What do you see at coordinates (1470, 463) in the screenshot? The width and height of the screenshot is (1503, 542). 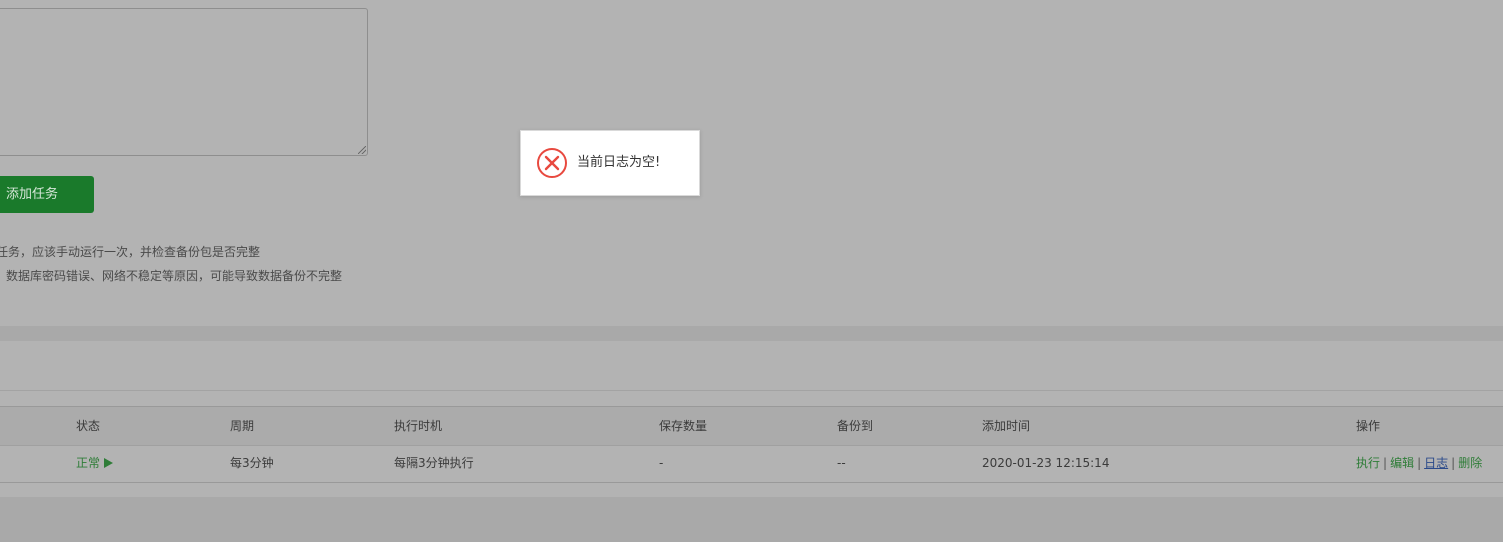 I see `delete-link: 删除` at bounding box center [1470, 463].